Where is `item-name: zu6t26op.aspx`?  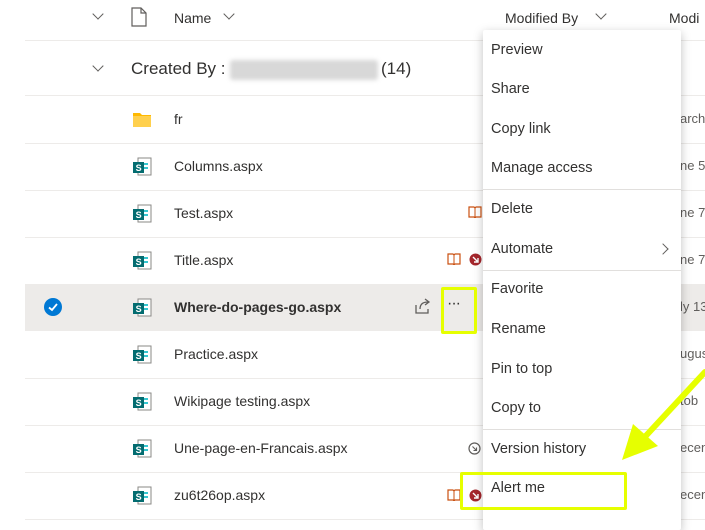 item-name: zu6t26op.aspx is located at coordinates (219, 495).